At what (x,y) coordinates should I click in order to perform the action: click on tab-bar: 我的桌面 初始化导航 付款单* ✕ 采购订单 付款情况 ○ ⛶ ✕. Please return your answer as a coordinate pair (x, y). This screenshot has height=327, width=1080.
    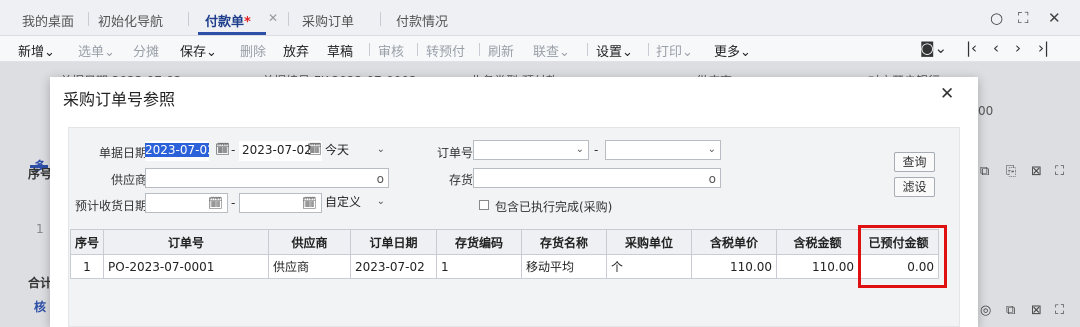
    Looking at the image, I should click on (540, 18).